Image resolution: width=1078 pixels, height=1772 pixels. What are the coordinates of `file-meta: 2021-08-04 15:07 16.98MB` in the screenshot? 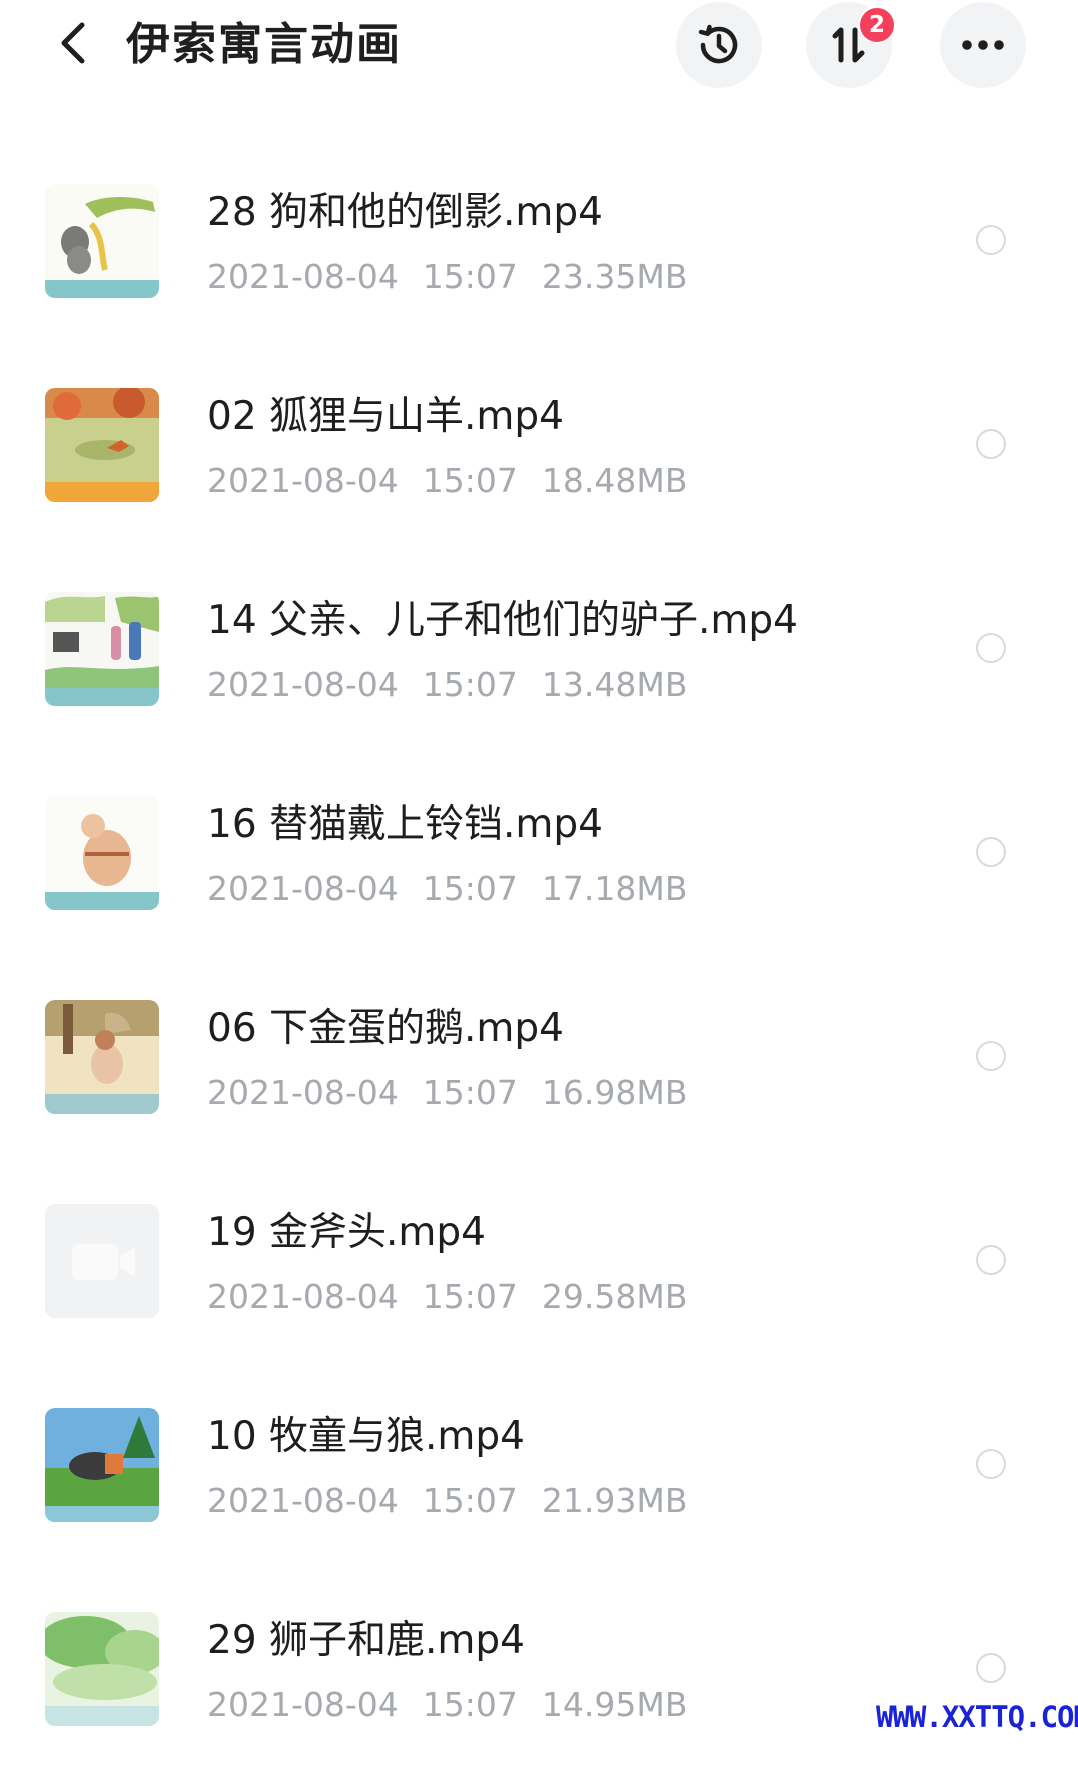 It's located at (459, 1093).